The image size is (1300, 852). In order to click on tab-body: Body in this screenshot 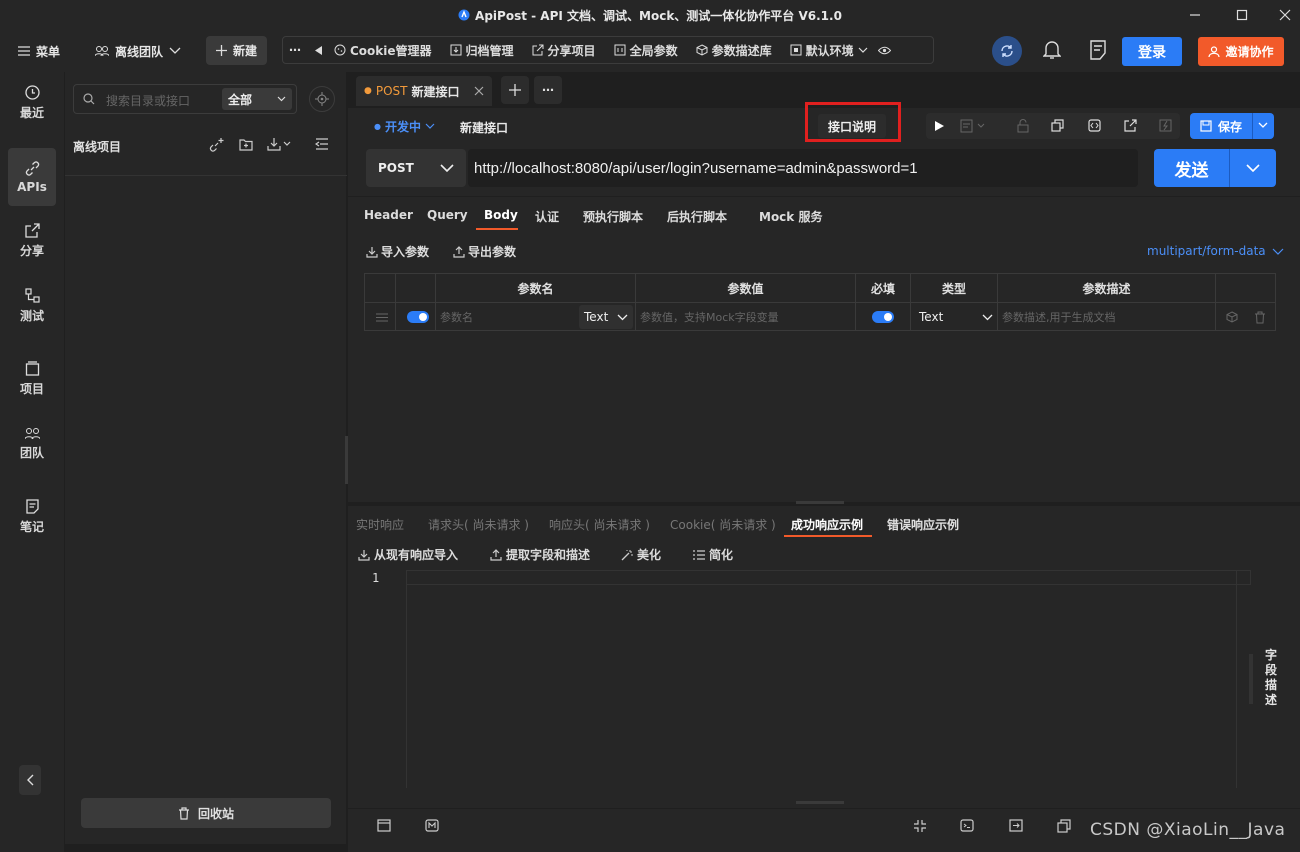, I will do `click(501, 215)`.